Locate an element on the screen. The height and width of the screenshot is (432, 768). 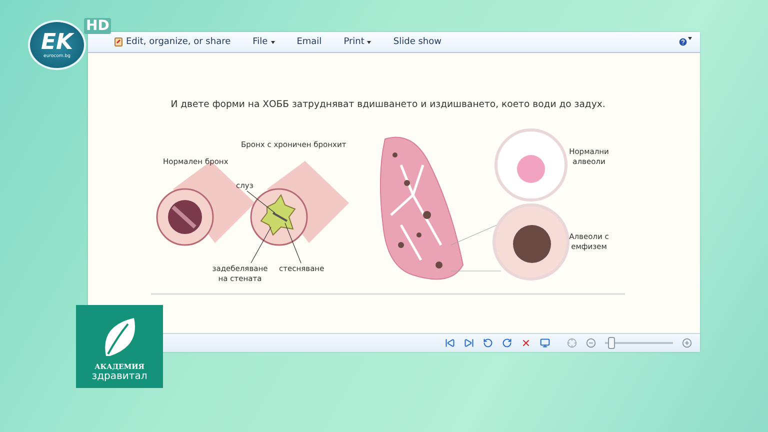
zoom-slider is located at coordinates (639, 343).